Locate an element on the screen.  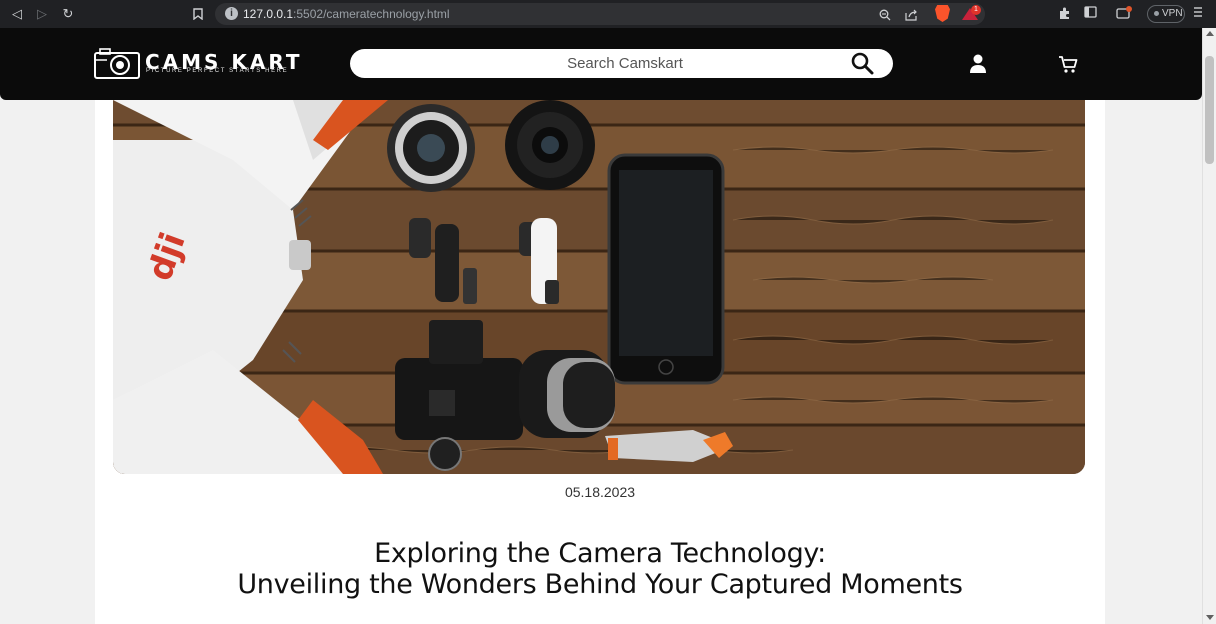
extensions-icon is located at coordinates (1065, 15).